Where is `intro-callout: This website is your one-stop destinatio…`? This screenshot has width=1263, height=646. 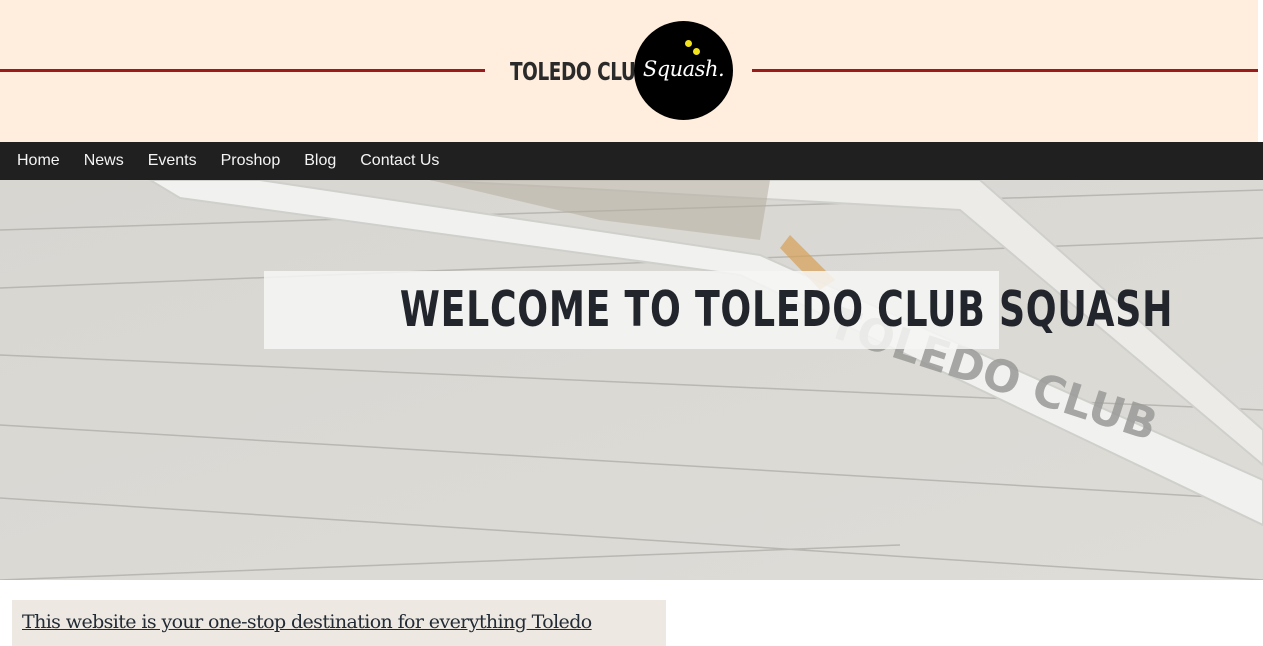
intro-callout: This website is your one-stop destinatio… is located at coordinates (339, 623).